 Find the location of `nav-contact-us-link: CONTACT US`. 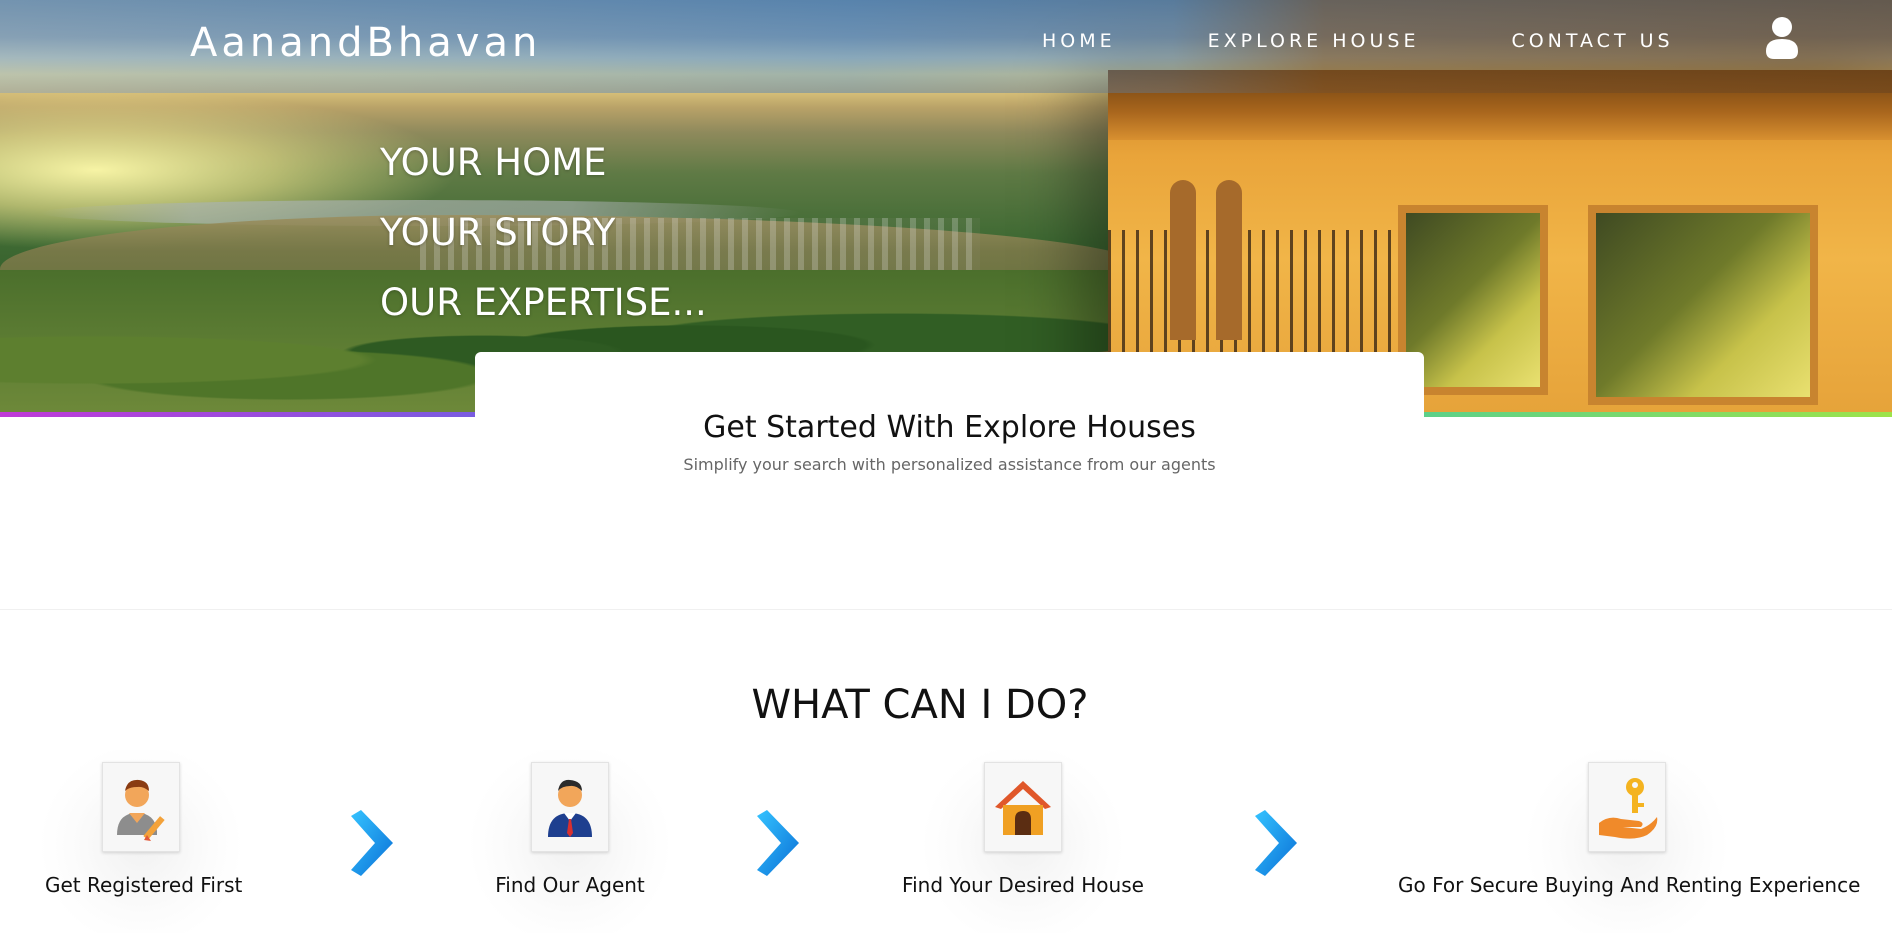

nav-contact-us-link: CONTACT US is located at coordinates (1592, 41).